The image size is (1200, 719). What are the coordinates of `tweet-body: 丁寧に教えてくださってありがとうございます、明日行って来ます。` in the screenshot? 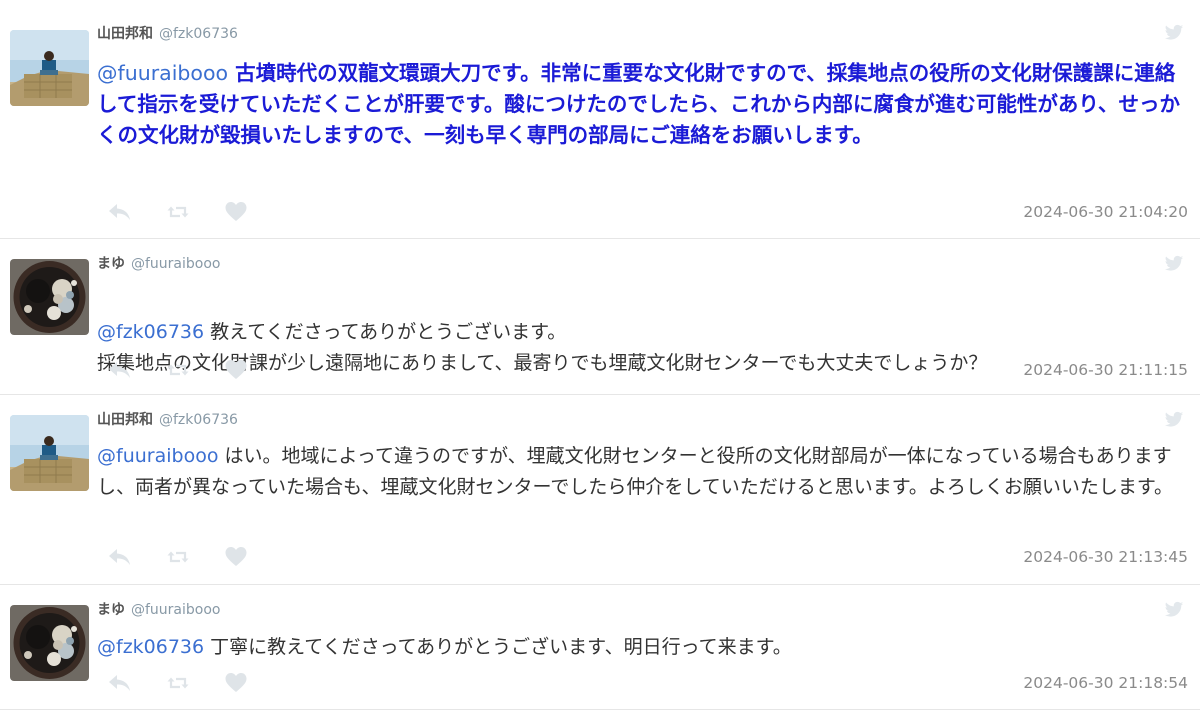 It's located at (498, 647).